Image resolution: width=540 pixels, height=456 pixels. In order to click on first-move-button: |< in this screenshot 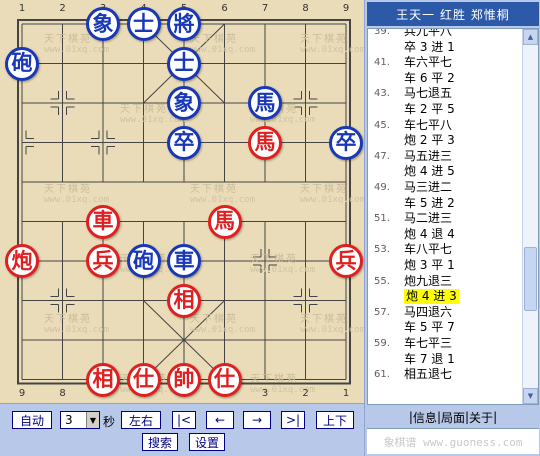, I will do `click(184, 420)`.